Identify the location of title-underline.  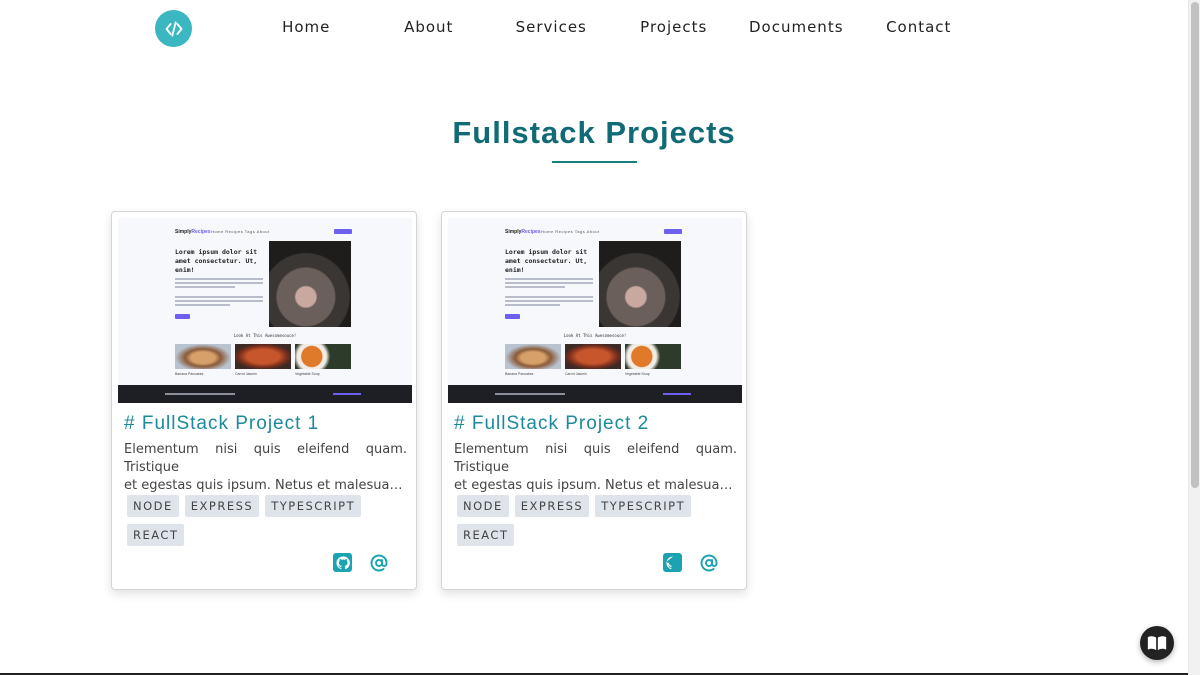
(594, 162).